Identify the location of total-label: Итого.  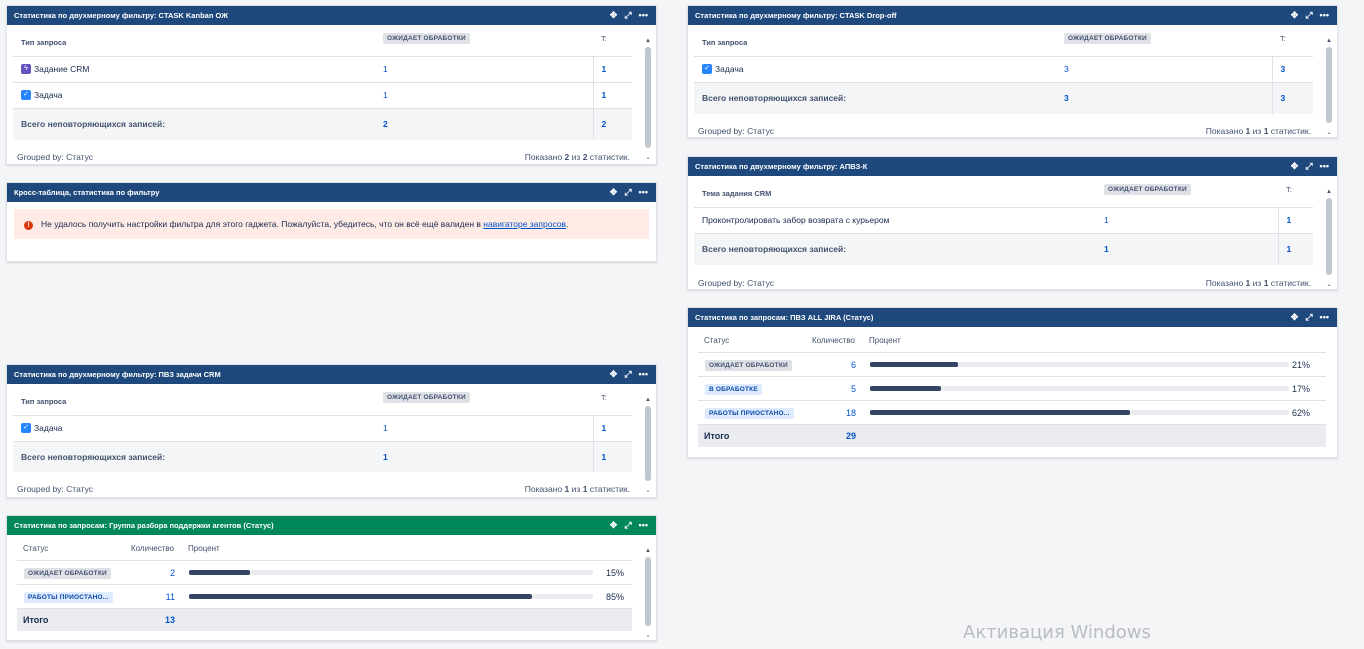
(717, 436).